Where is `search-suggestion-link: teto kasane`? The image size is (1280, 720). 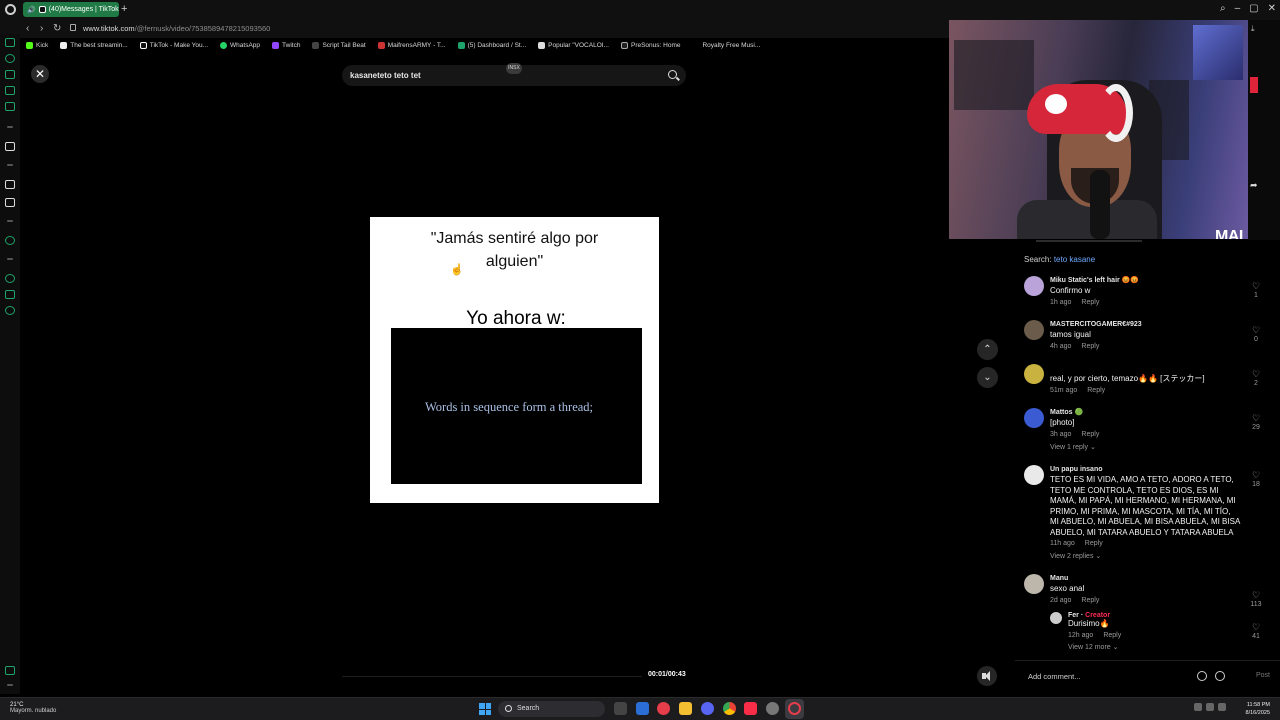 search-suggestion-link: teto kasane is located at coordinates (1074, 259).